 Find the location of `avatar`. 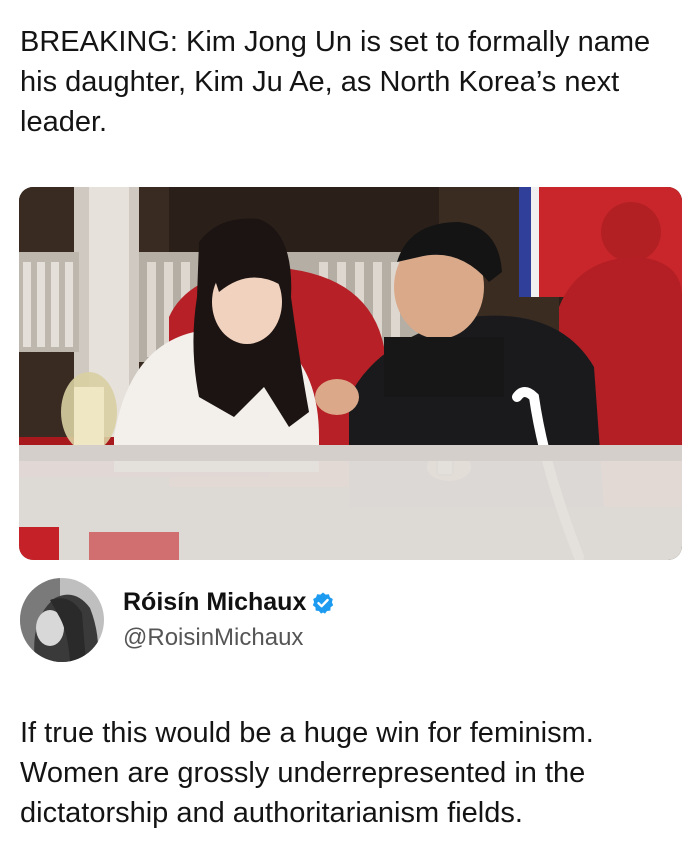

avatar is located at coordinates (62, 620).